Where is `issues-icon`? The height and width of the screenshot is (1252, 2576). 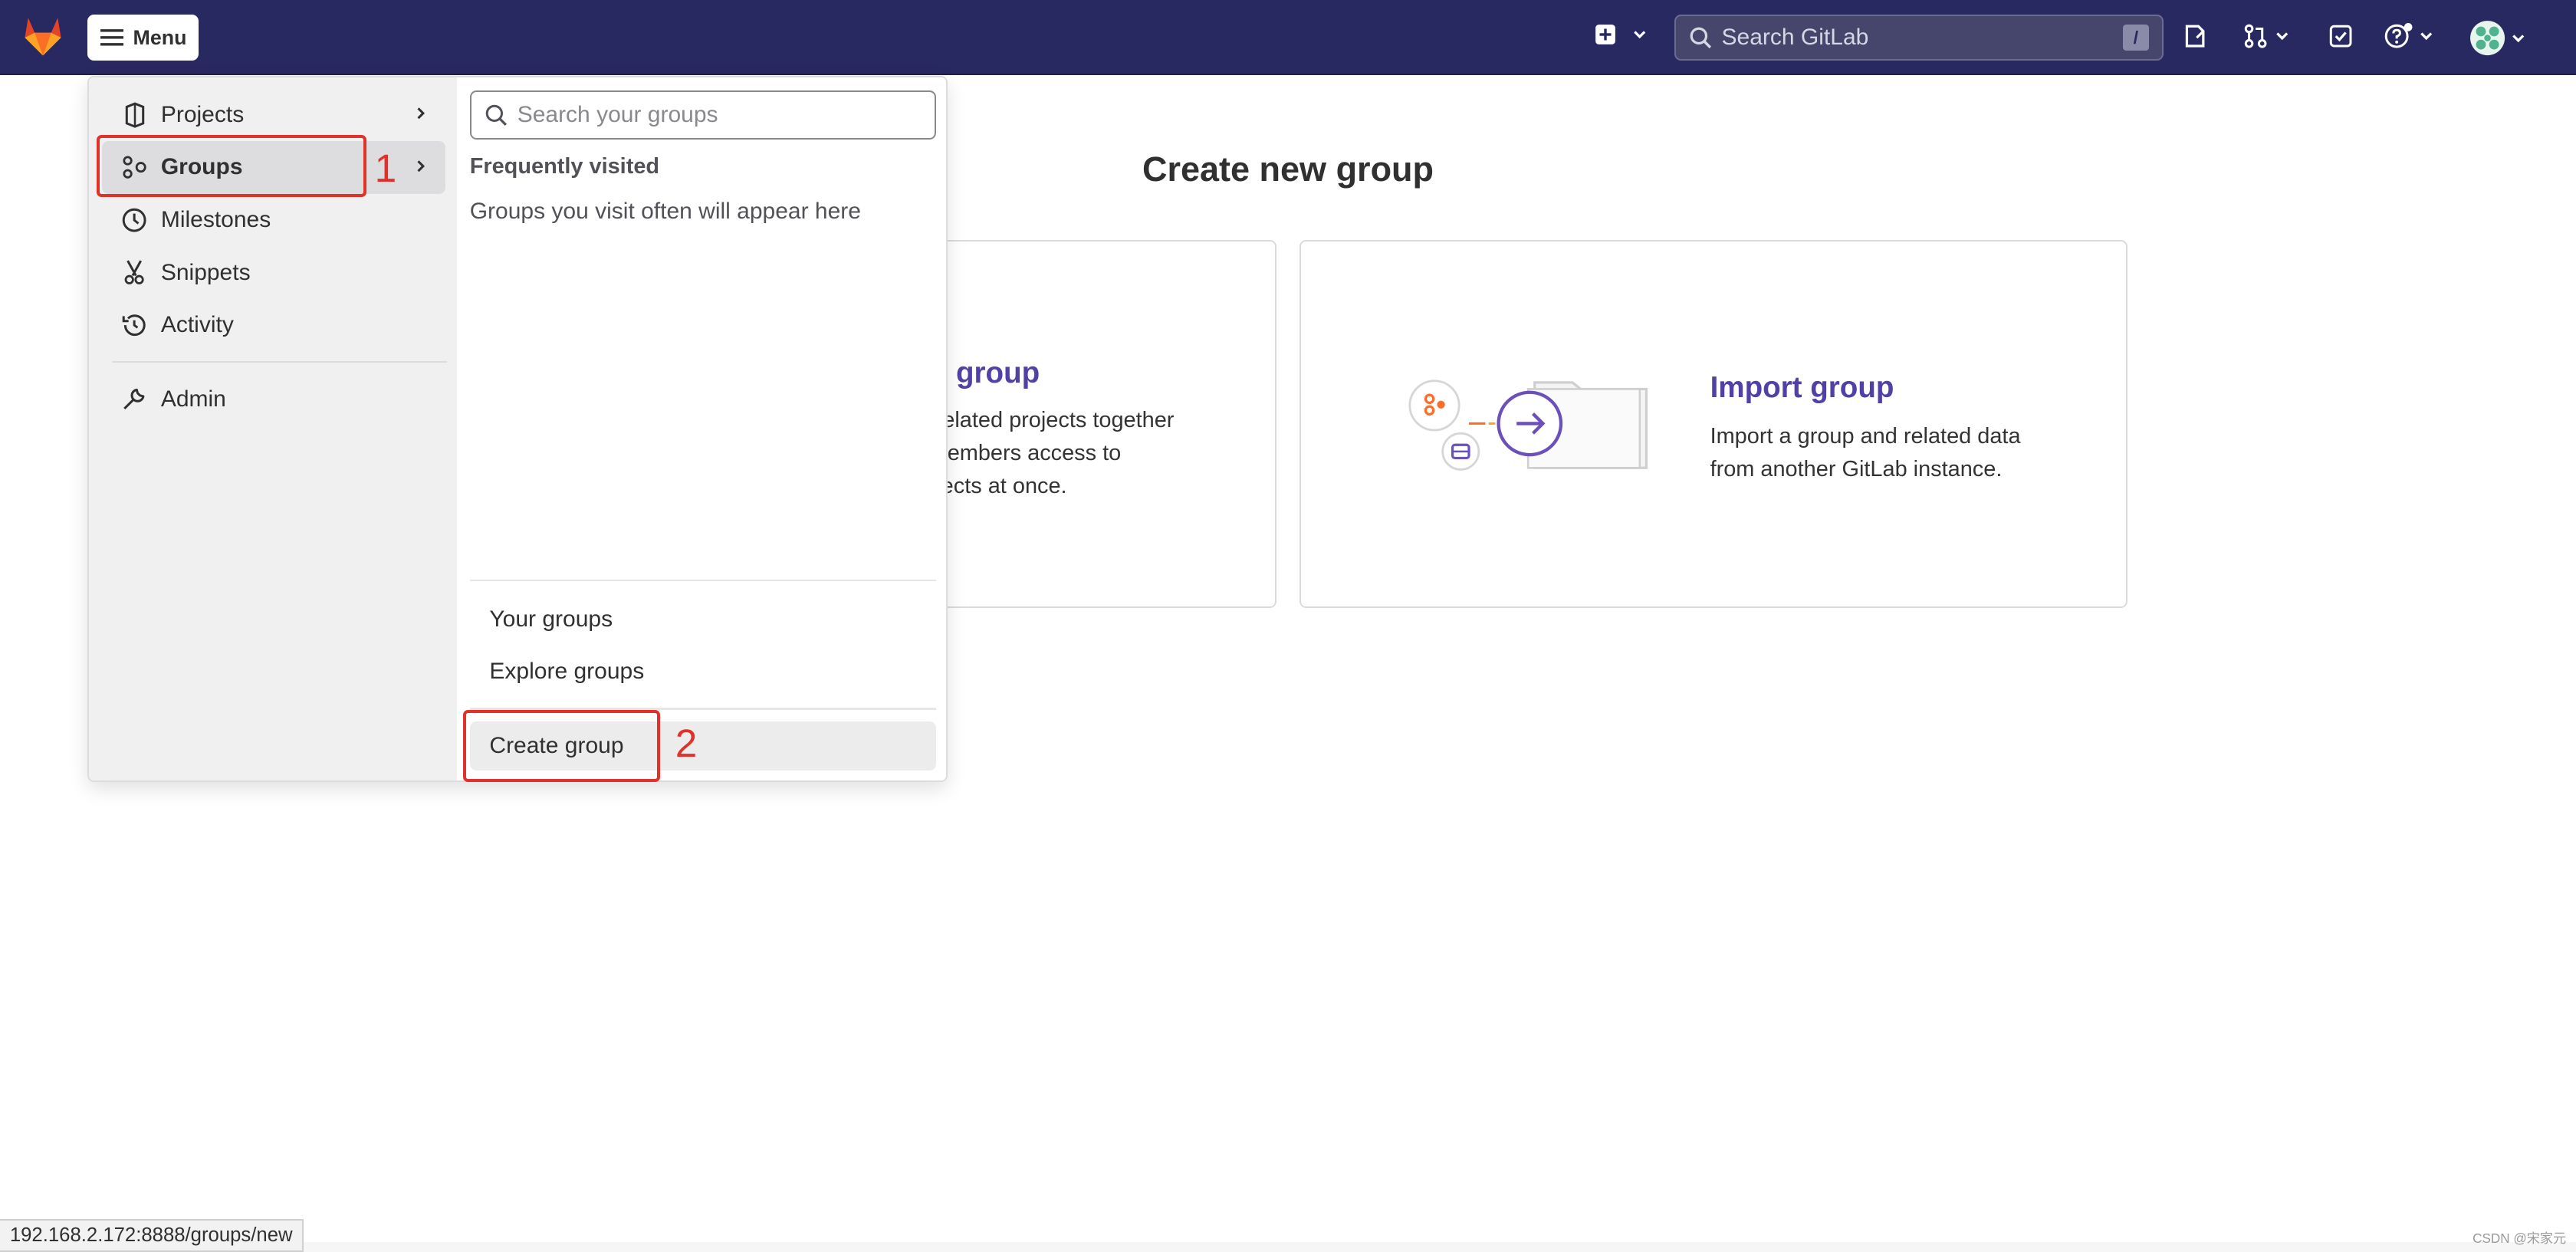 issues-icon is located at coordinates (2195, 36).